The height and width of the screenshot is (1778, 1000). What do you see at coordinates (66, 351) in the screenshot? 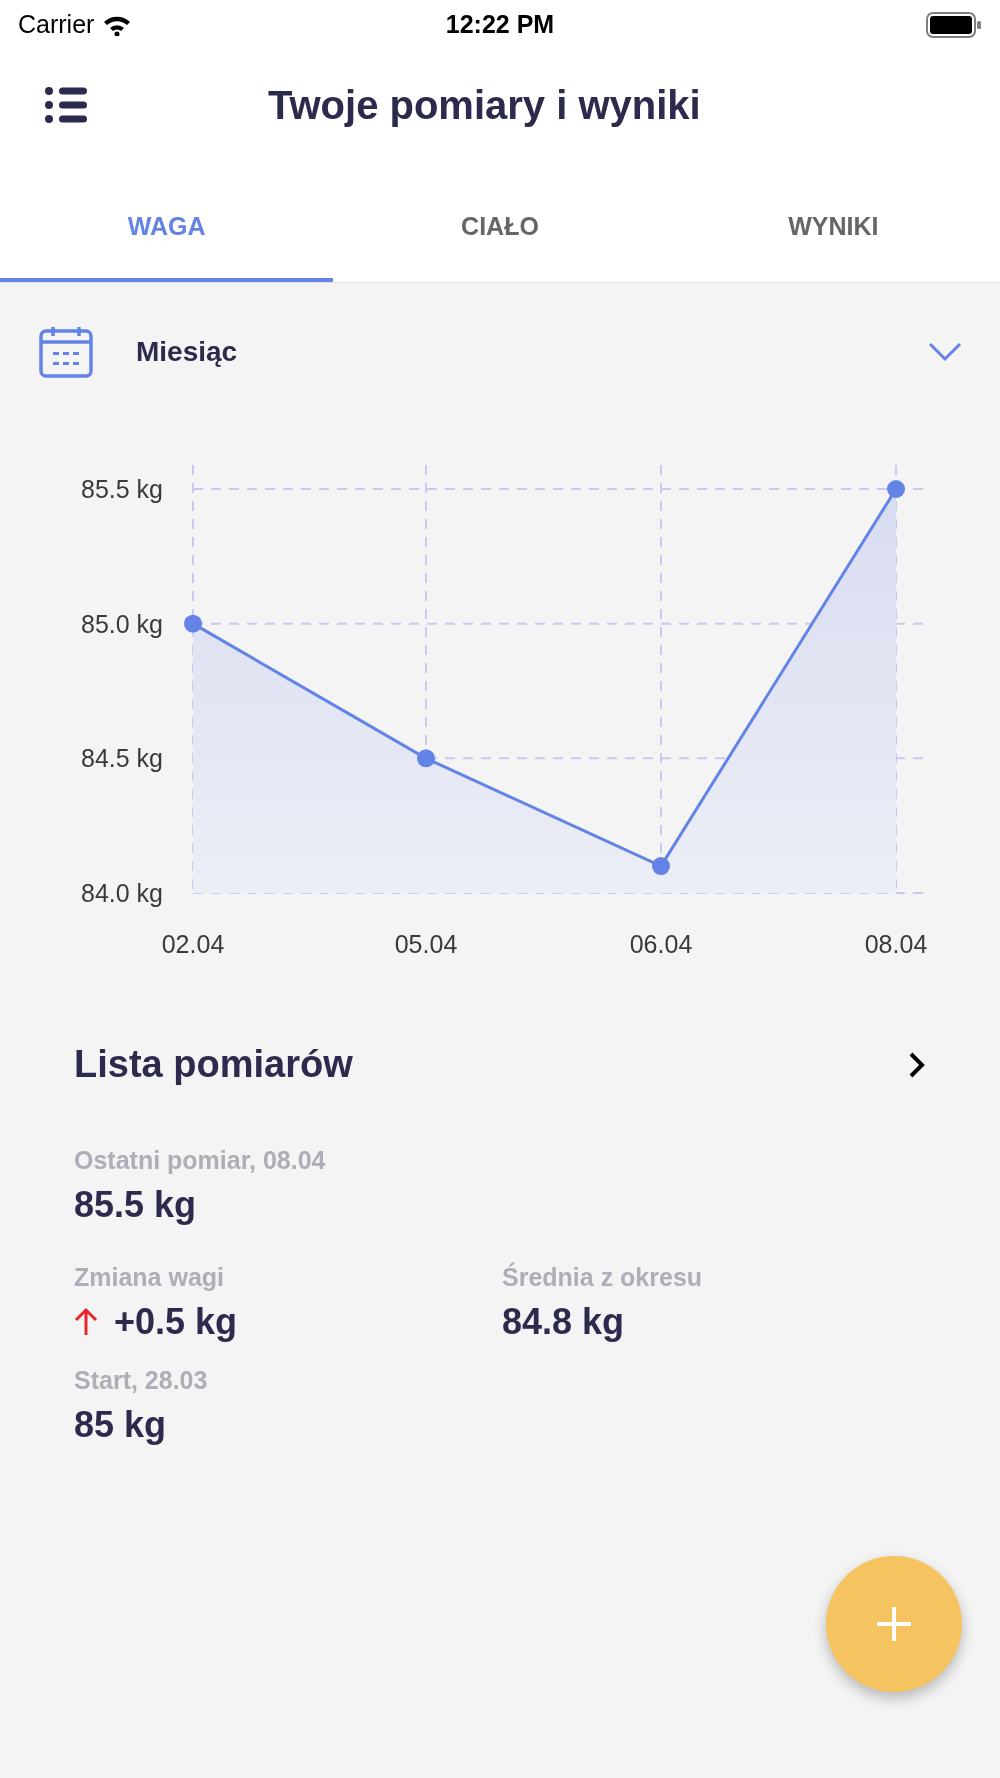
I see `calendar-icon` at bounding box center [66, 351].